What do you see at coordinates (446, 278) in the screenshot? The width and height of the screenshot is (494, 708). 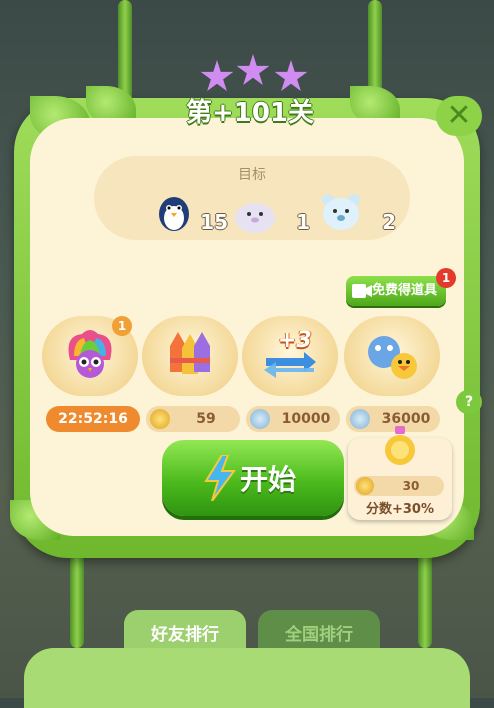 I see `free-props-badge: 1` at bounding box center [446, 278].